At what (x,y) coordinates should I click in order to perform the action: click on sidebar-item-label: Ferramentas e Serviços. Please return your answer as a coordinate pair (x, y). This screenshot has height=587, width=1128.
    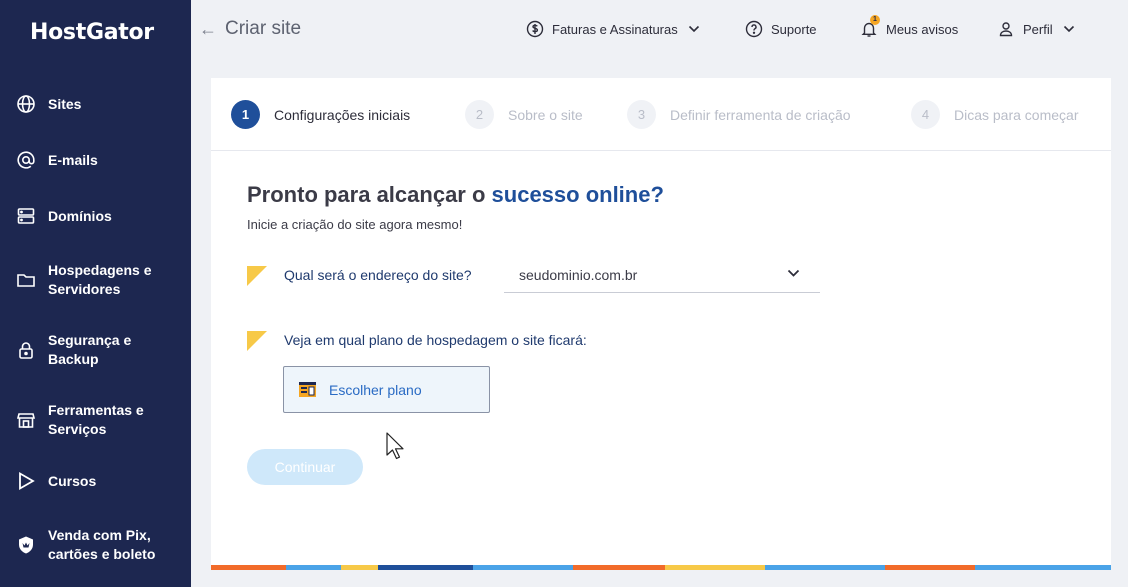
    Looking at the image, I should click on (96, 419).